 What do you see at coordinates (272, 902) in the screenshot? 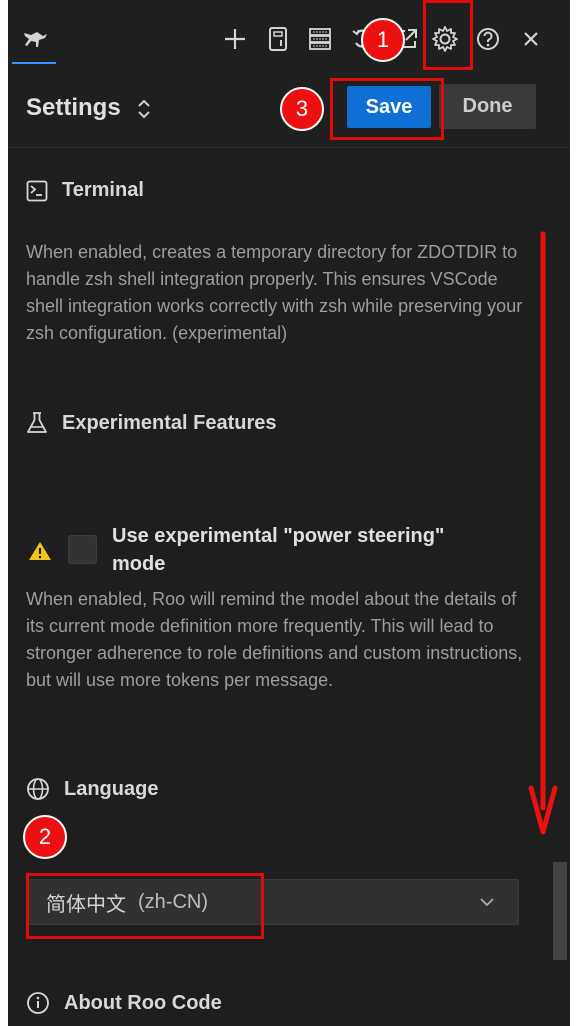
I see `language-select: 简体中文 (zh-CN)` at bounding box center [272, 902].